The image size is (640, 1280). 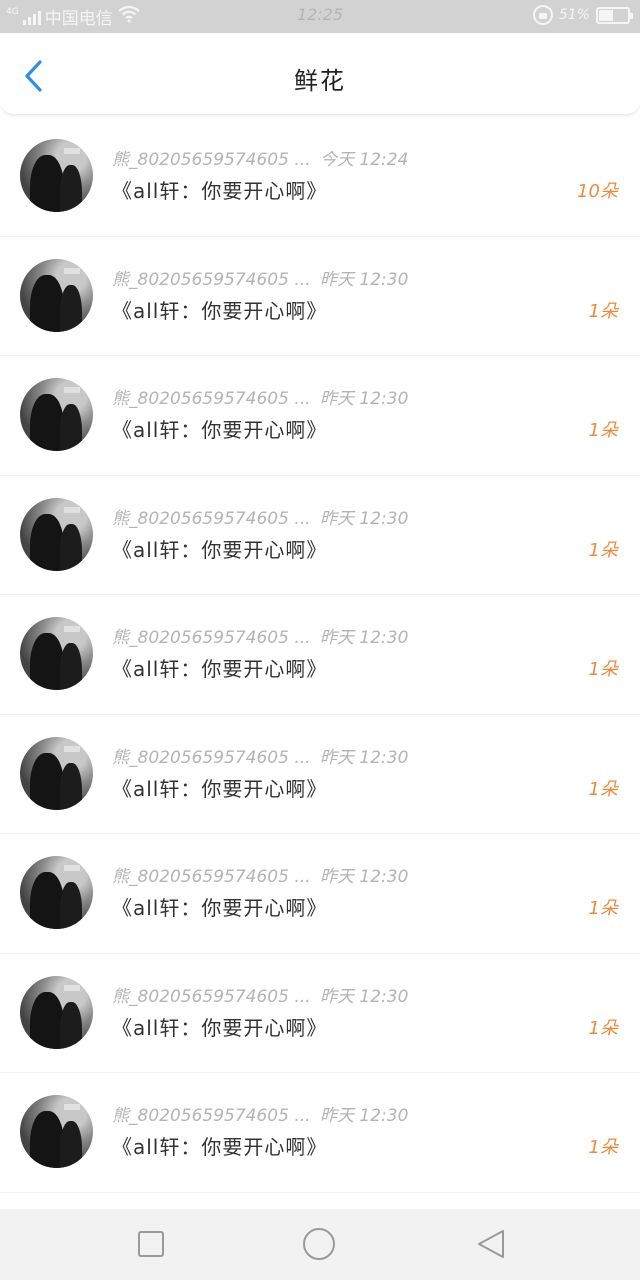 I want to click on page-title: 鲜花, so click(x=320, y=81).